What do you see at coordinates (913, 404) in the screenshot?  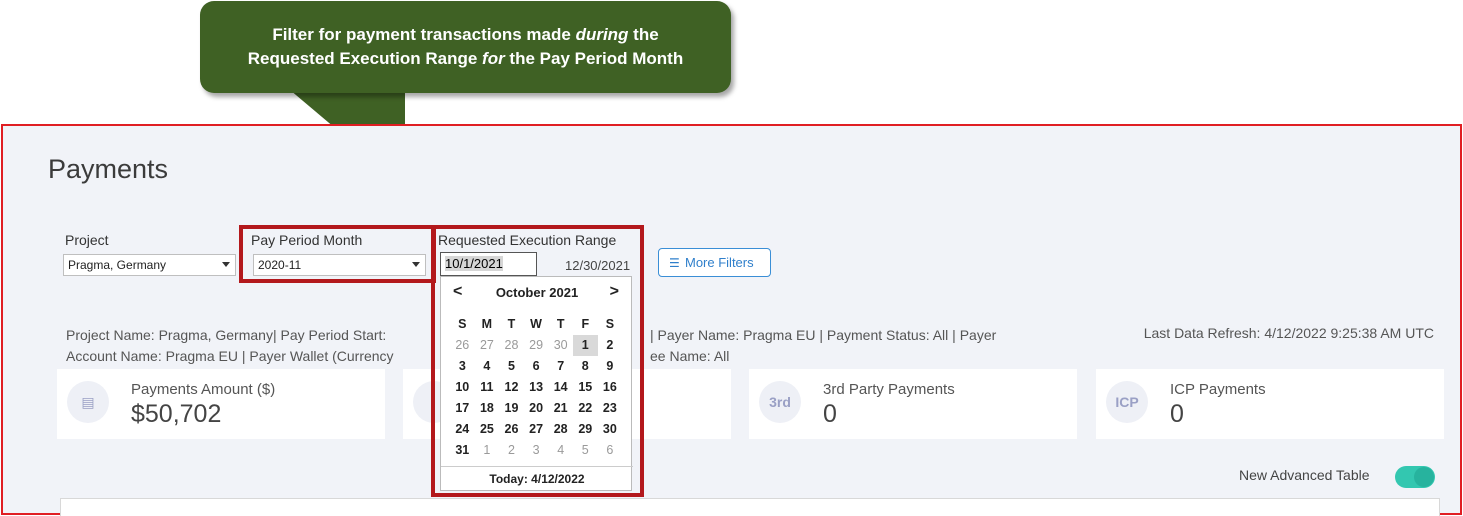 I see `third-party-payments-card: 3rd 3rd Party Payments 0` at bounding box center [913, 404].